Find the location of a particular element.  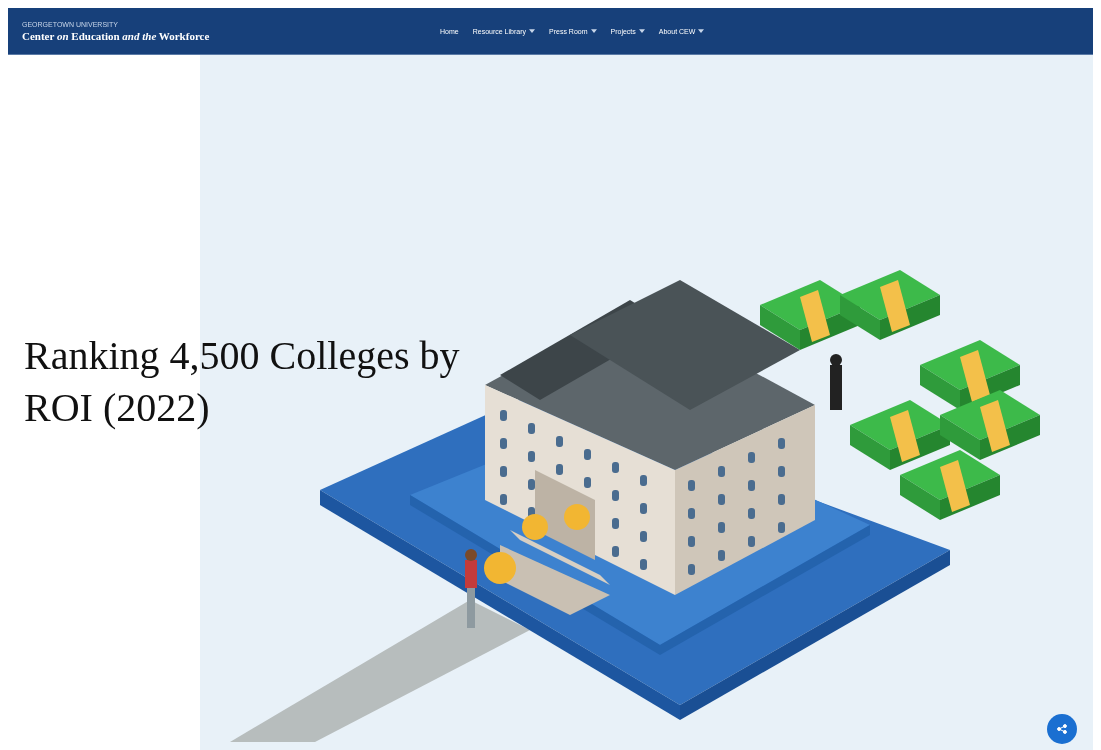

share-button is located at coordinates (1062, 729).